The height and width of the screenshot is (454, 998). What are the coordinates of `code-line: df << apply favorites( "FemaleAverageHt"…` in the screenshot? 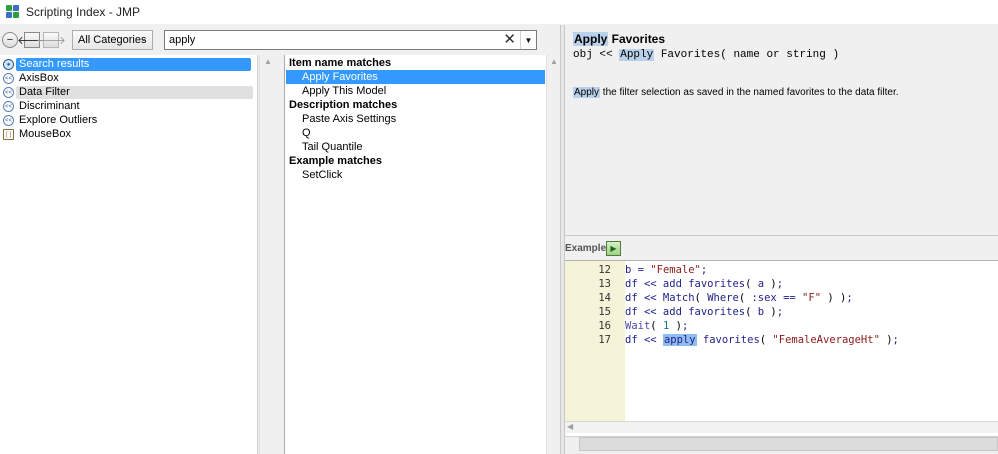 It's located at (762, 340).